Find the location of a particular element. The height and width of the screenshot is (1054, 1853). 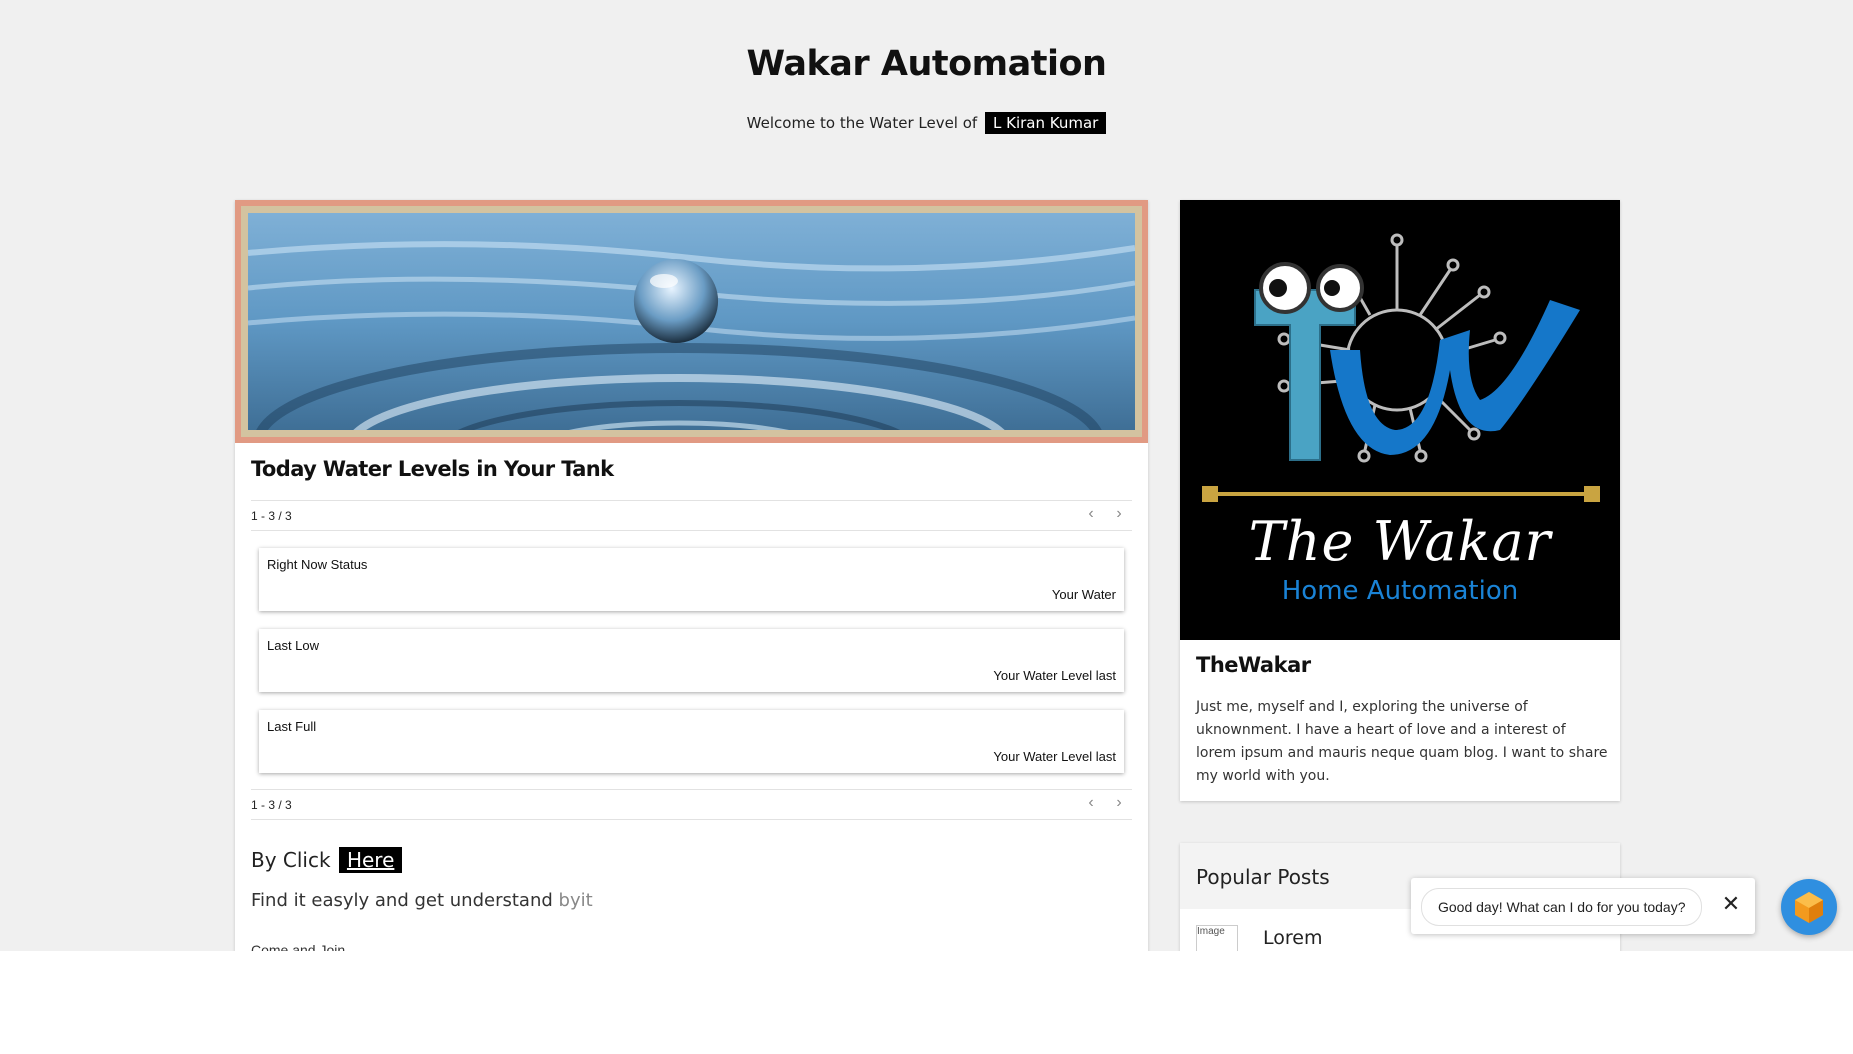

find-text-grey: byit is located at coordinates (575, 900).